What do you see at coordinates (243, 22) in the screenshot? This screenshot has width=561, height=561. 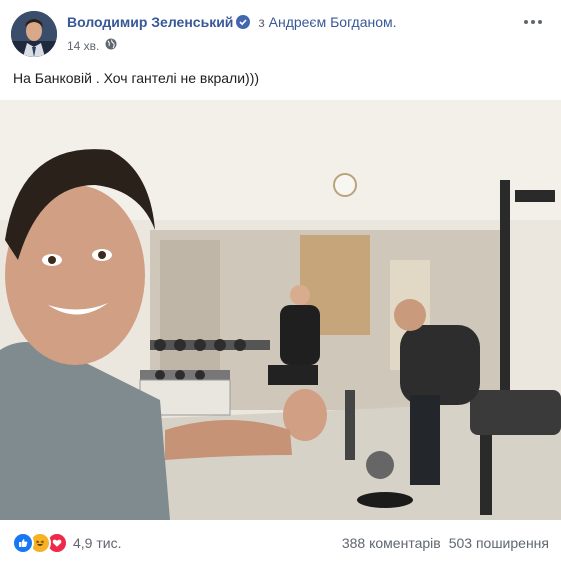 I see `verified-badge-icon` at bounding box center [243, 22].